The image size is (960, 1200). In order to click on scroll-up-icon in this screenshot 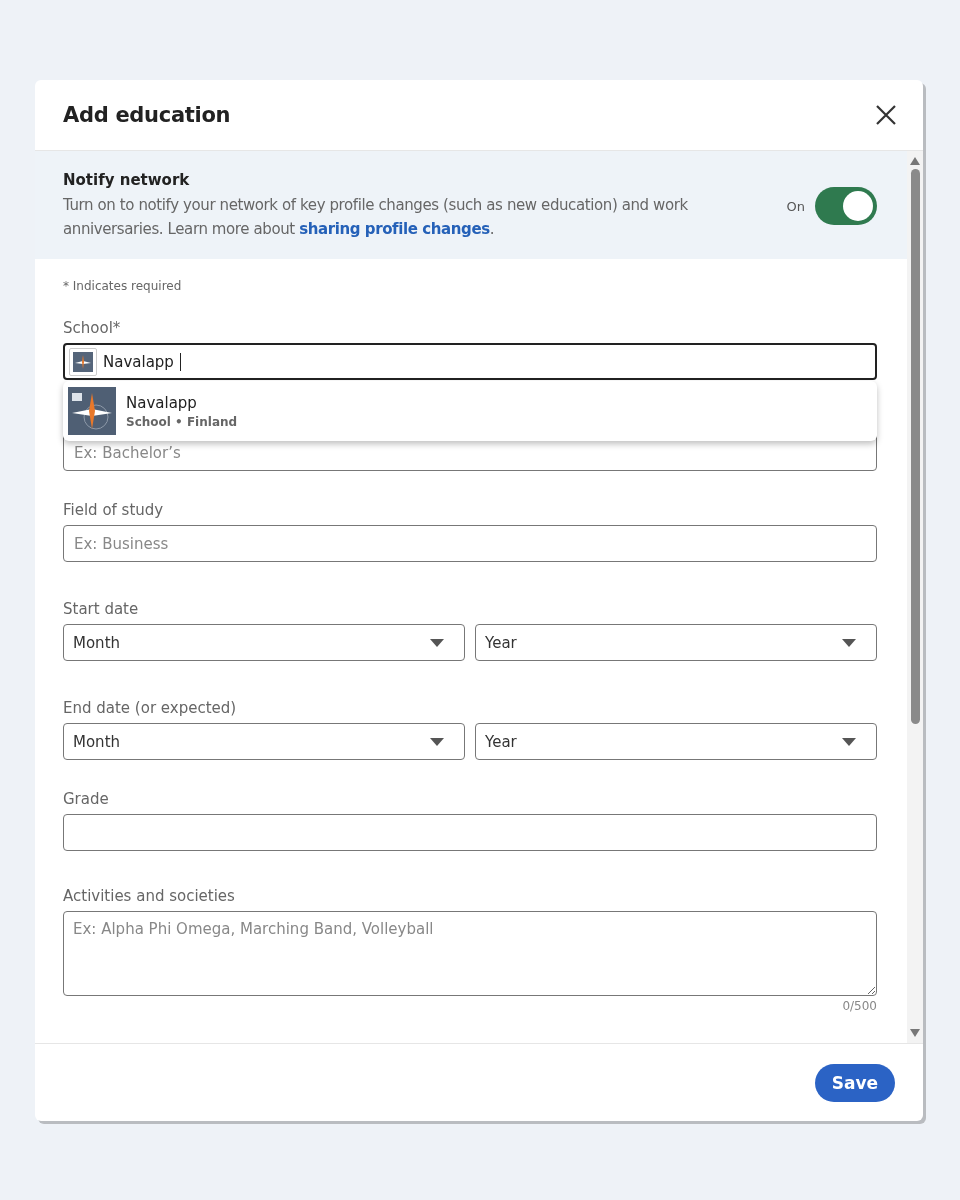, I will do `click(915, 161)`.